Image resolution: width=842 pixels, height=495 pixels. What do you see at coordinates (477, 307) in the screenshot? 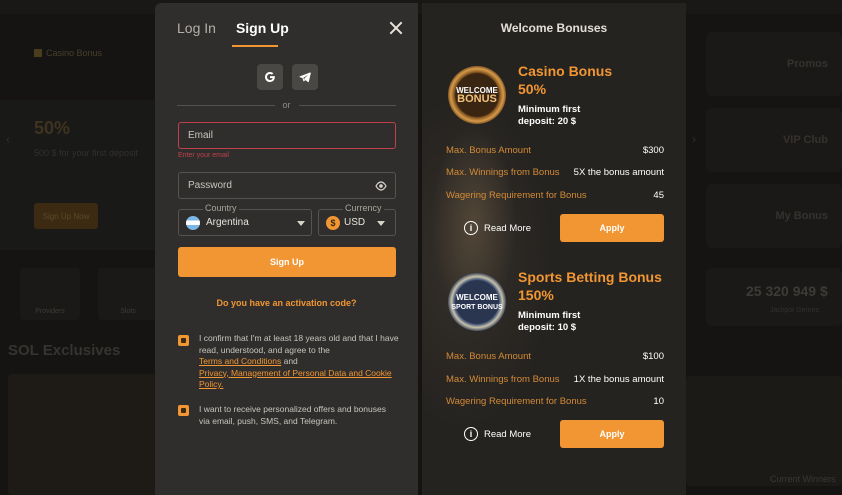
I see `badge-line2: SPORT BONUS` at bounding box center [477, 307].